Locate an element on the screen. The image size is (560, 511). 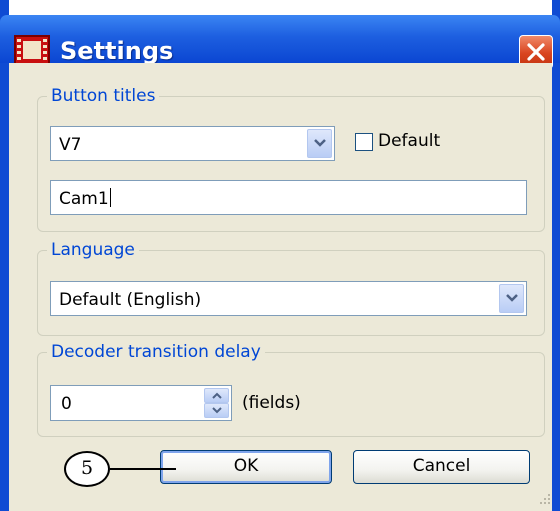
default-checkbox is located at coordinates (364, 142).